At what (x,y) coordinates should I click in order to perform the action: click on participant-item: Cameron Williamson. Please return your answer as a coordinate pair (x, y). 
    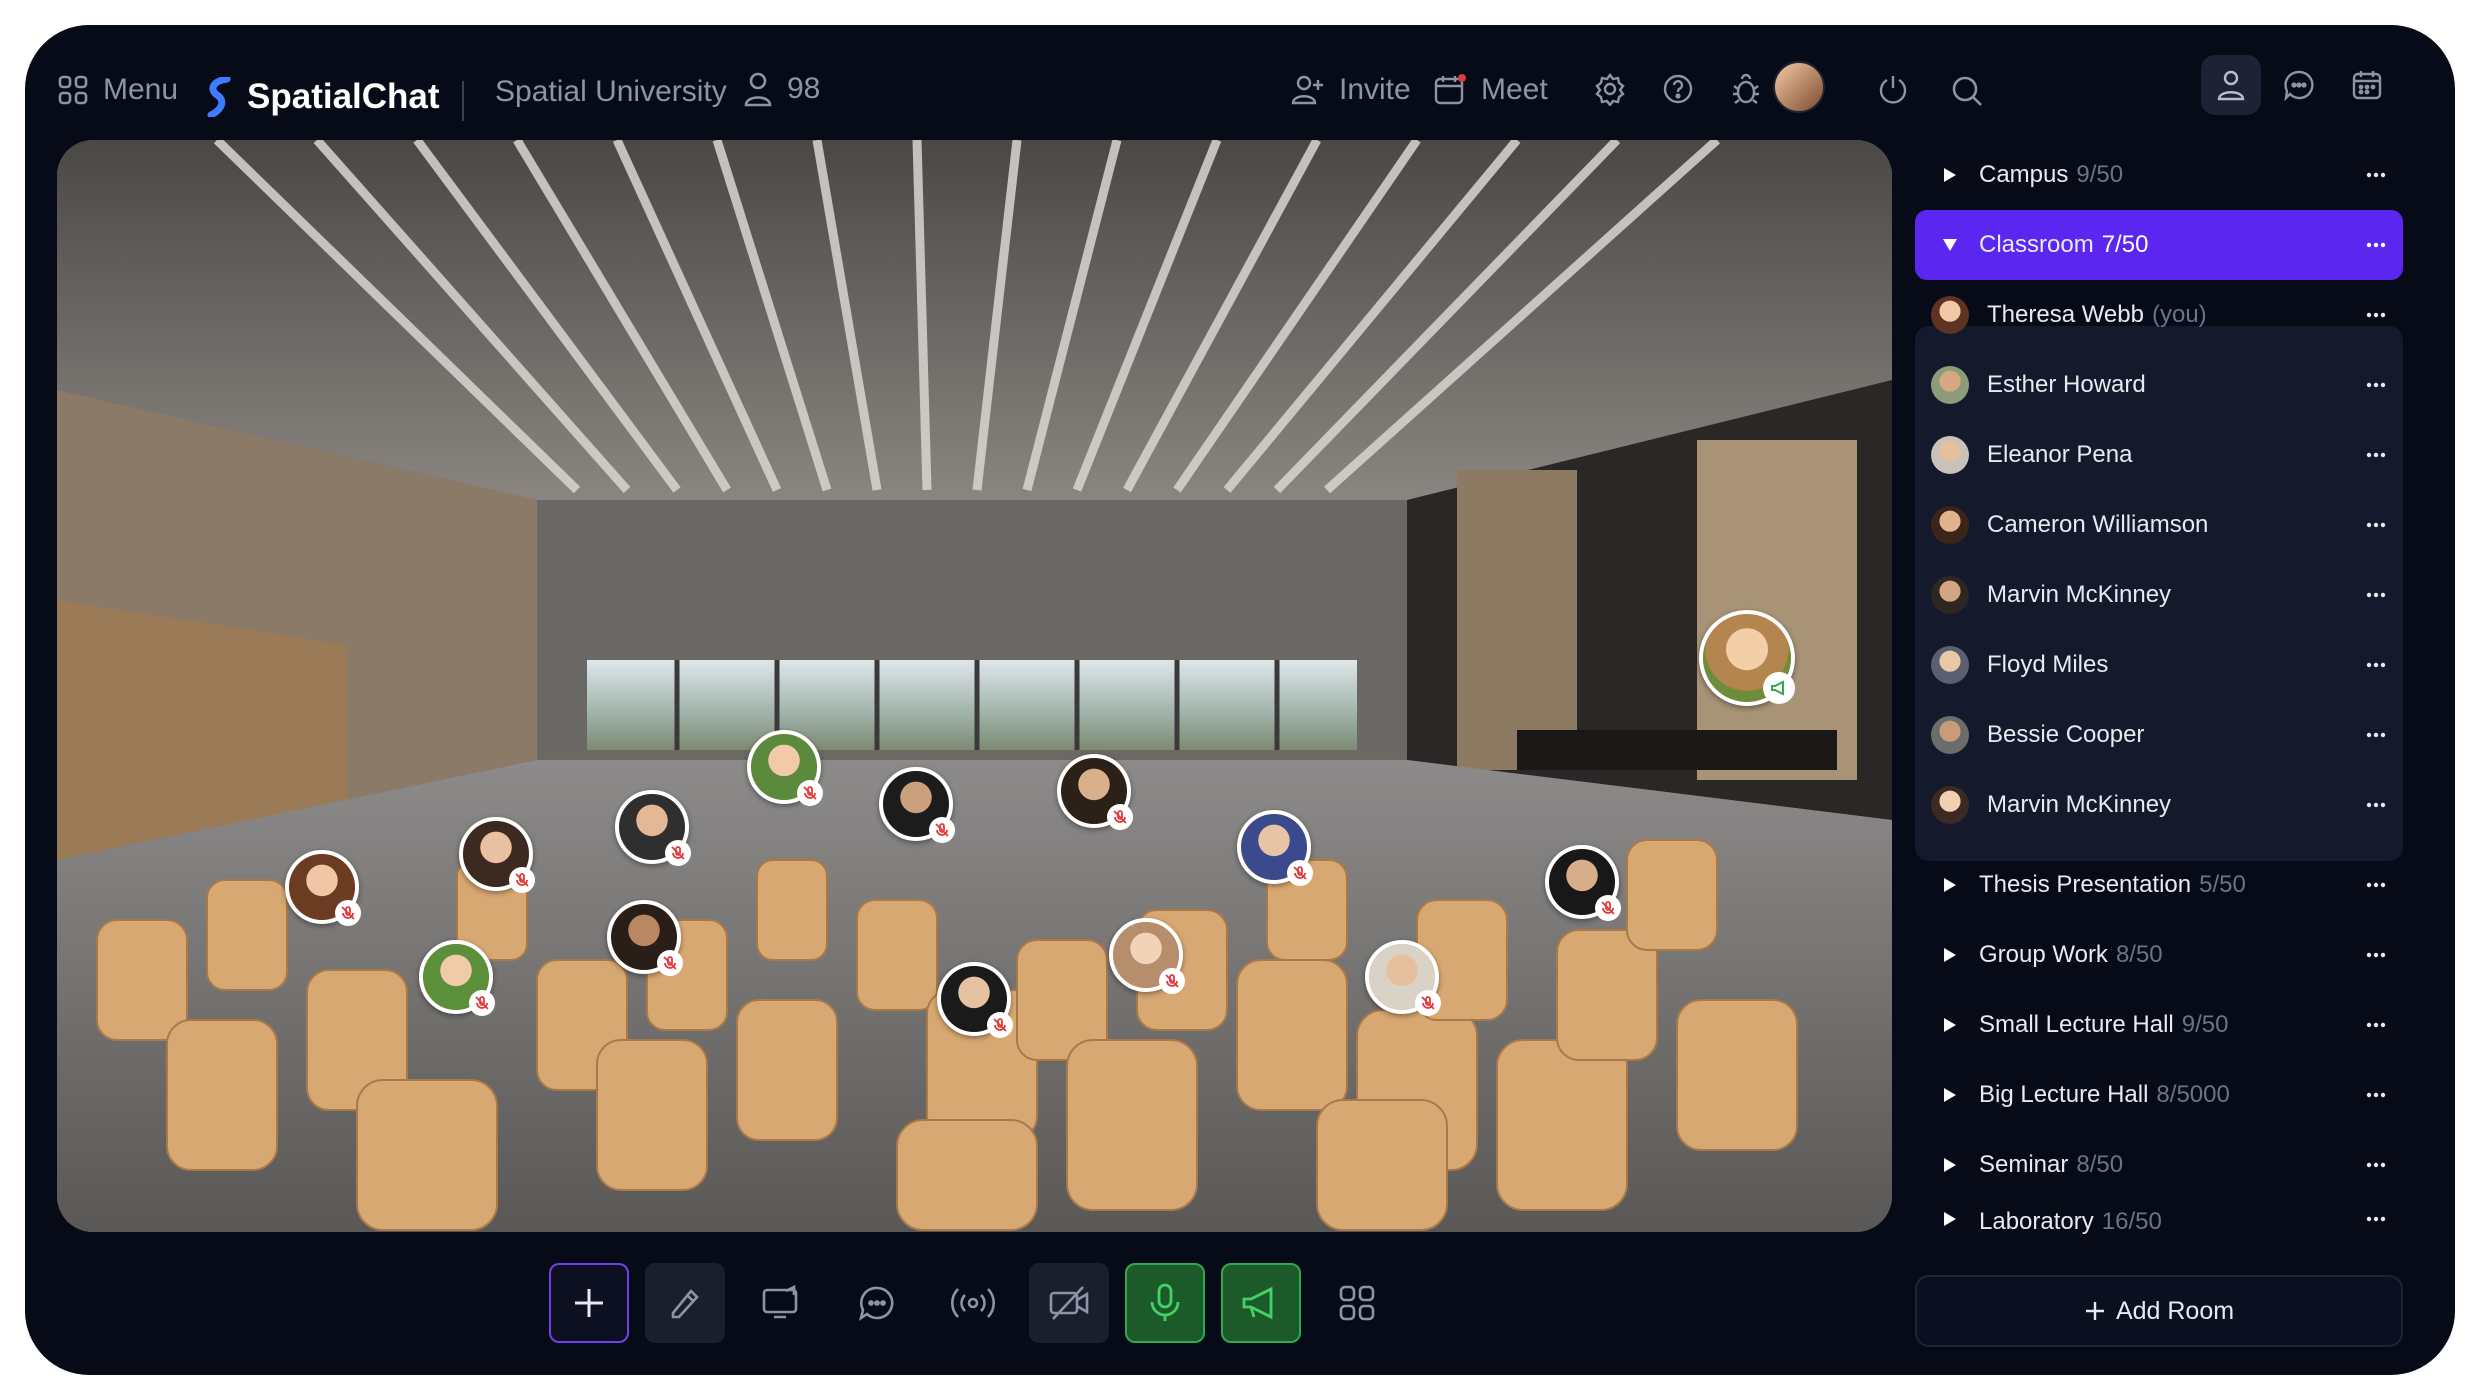
    Looking at the image, I should click on (2159, 525).